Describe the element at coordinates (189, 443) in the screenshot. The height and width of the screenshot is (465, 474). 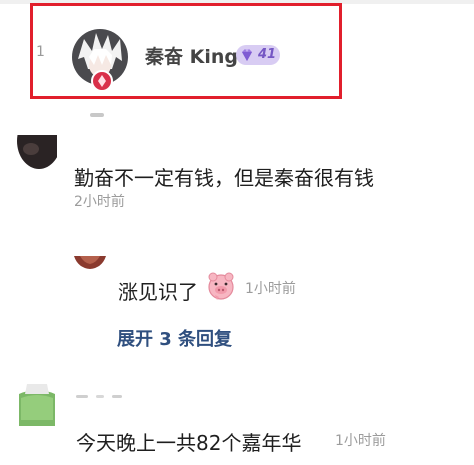
I see `comment-text: 今天晚上一共82个嘉年华` at that location.